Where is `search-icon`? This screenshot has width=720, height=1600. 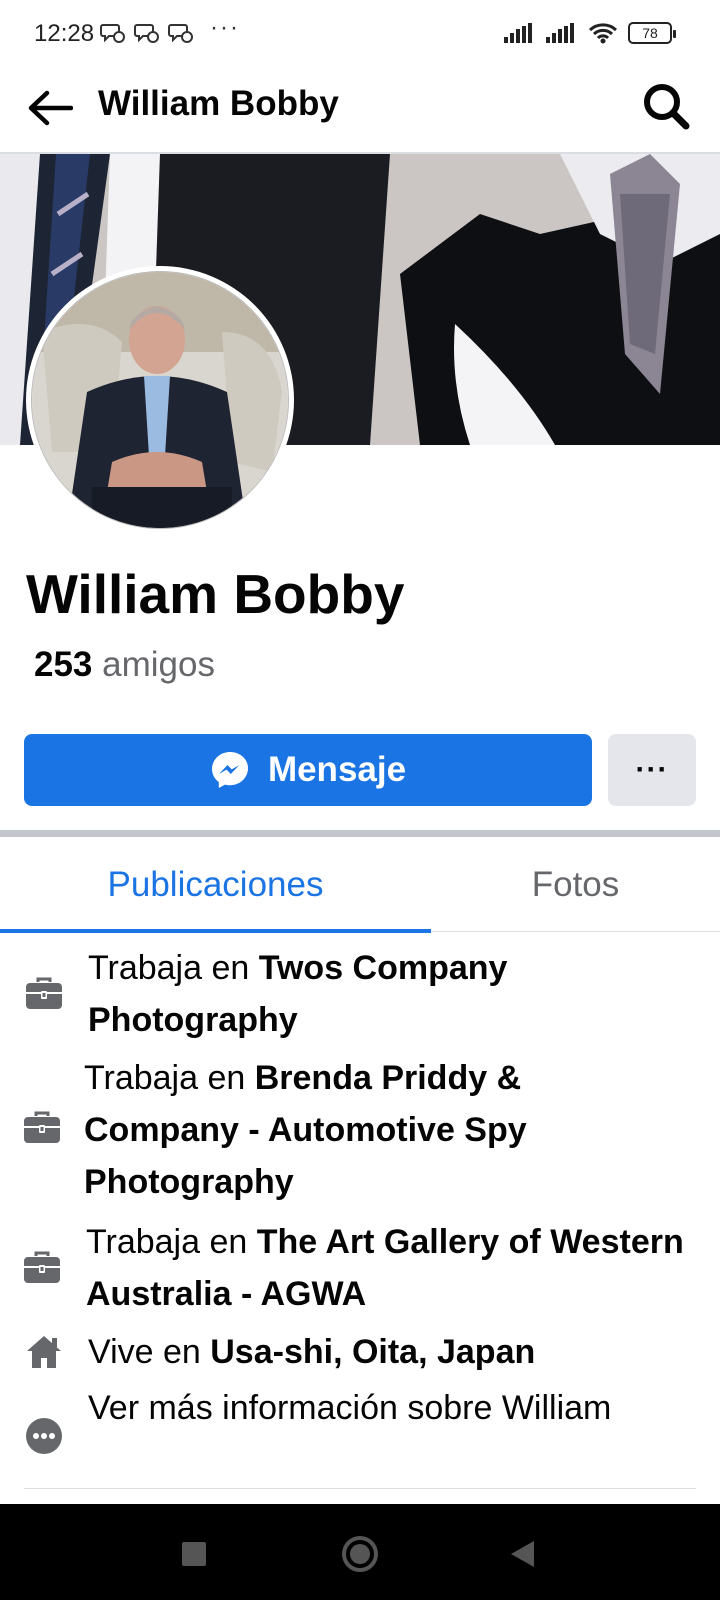
search-icon is located at coordinates (667, 107).